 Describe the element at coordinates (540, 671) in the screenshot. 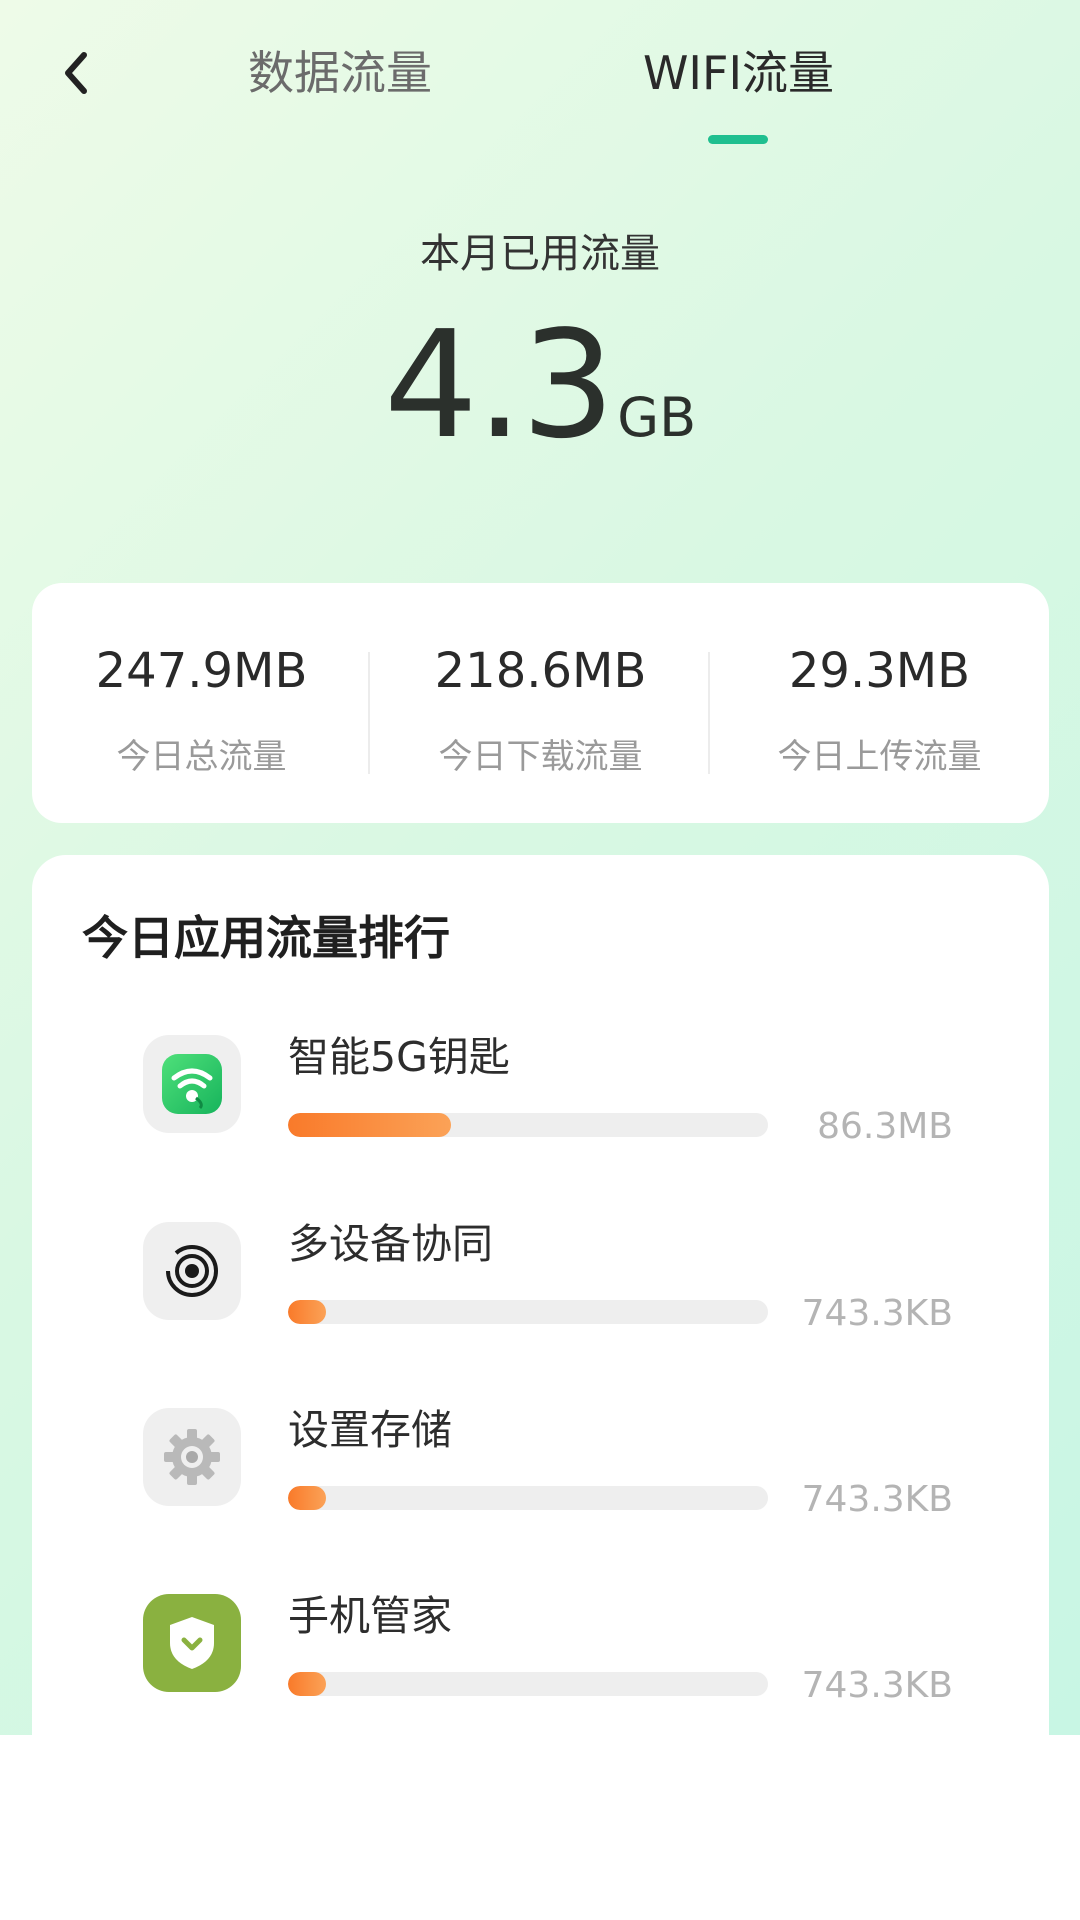

I see `stat-download-value: 218.6MB` at that location.